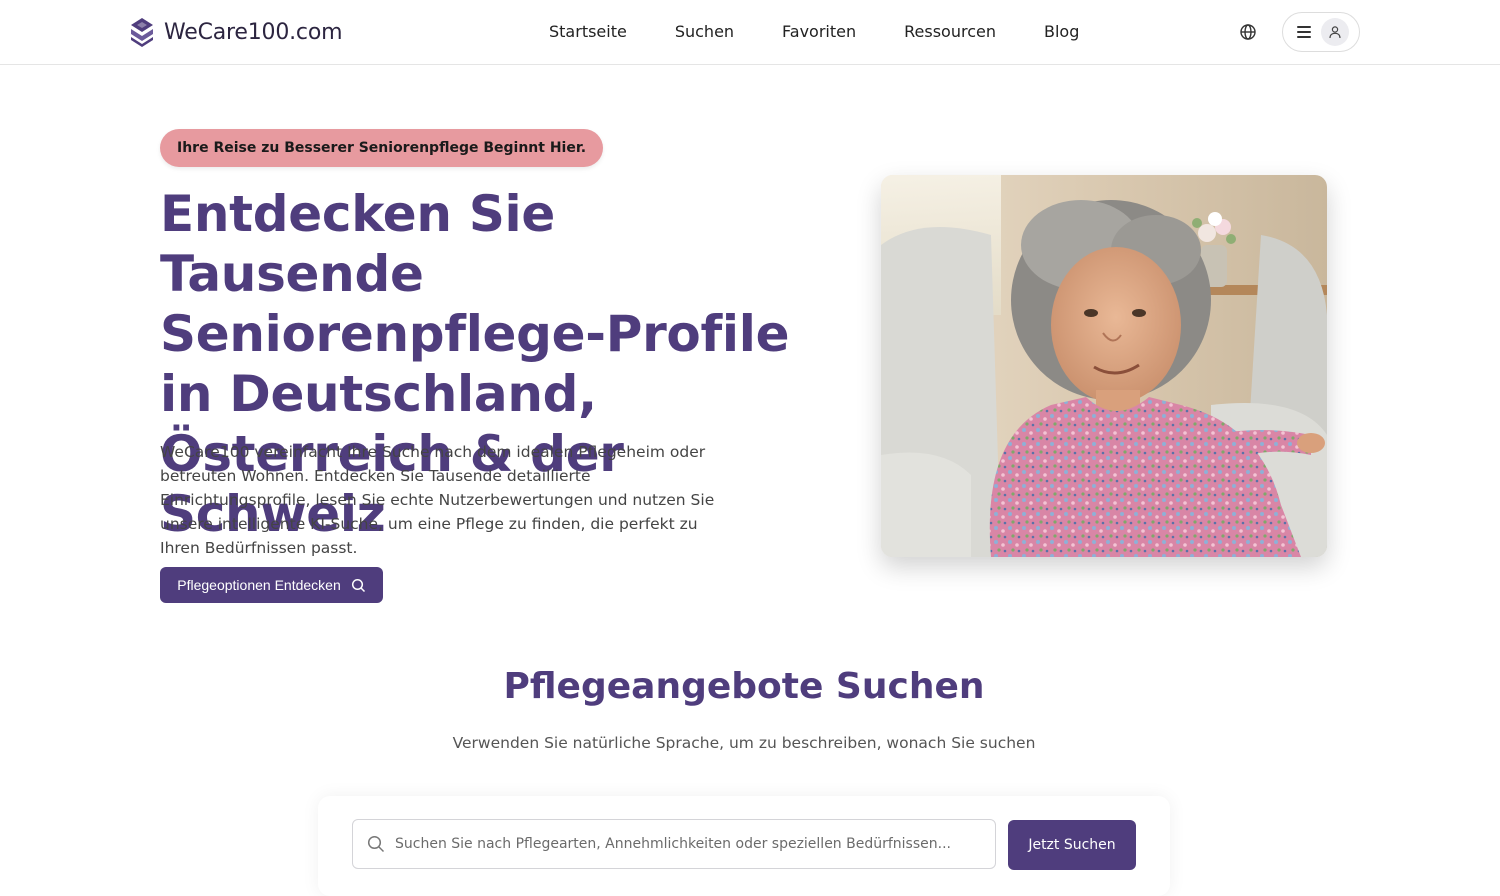 Image resolution: width=1500 pixels, height=896 pixels. What do you see at coordinates (1304, 32) in the screenshot?
I see `menu-icon` at bounding box center [1304, 32].